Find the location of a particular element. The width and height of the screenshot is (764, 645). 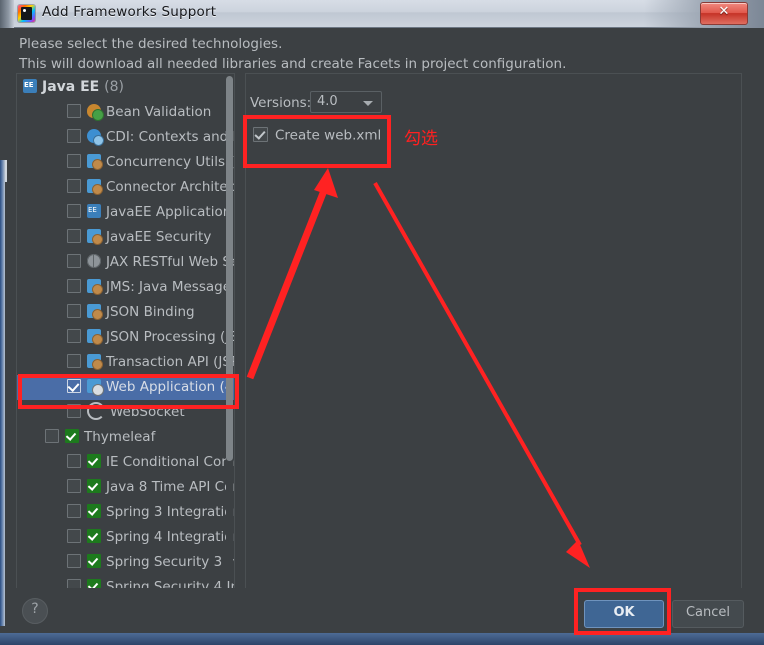

list-item-label: Concurrency Utils (JSR 236 is located at coordinates (170, 162).